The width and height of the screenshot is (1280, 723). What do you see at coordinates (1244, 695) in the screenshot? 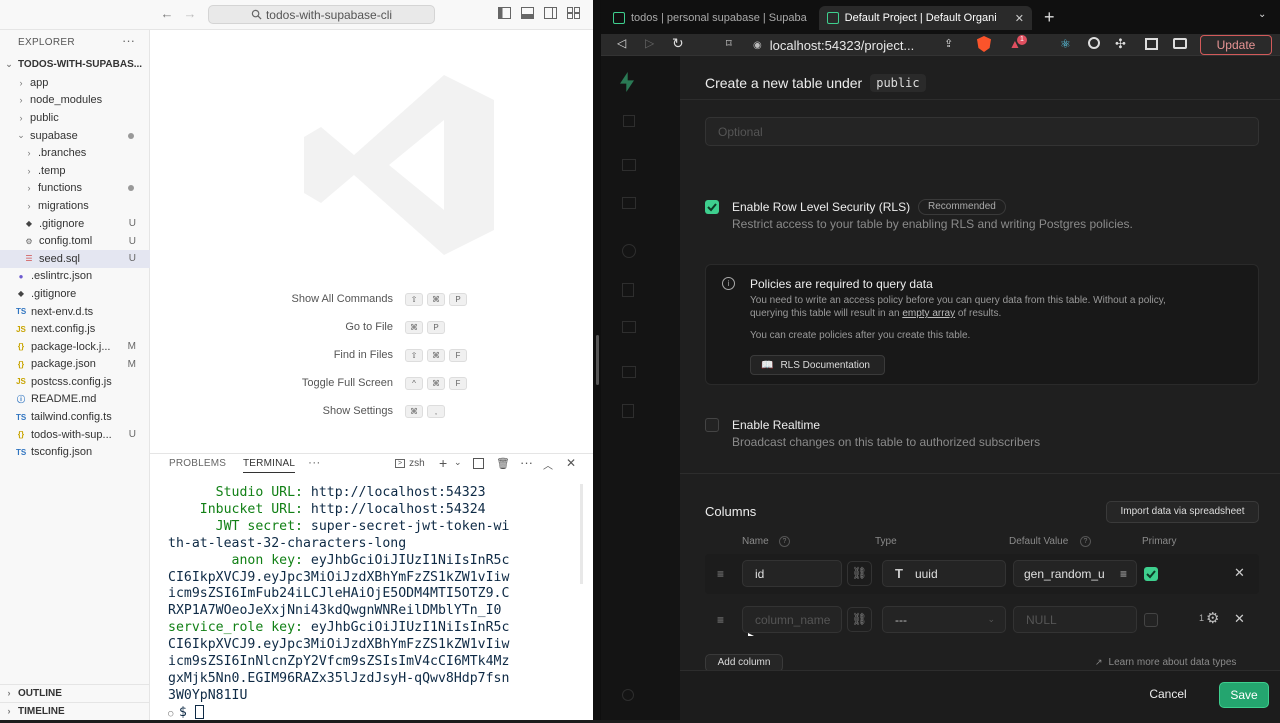
I see `save-button: Save` at bounding box center [1244, 695].